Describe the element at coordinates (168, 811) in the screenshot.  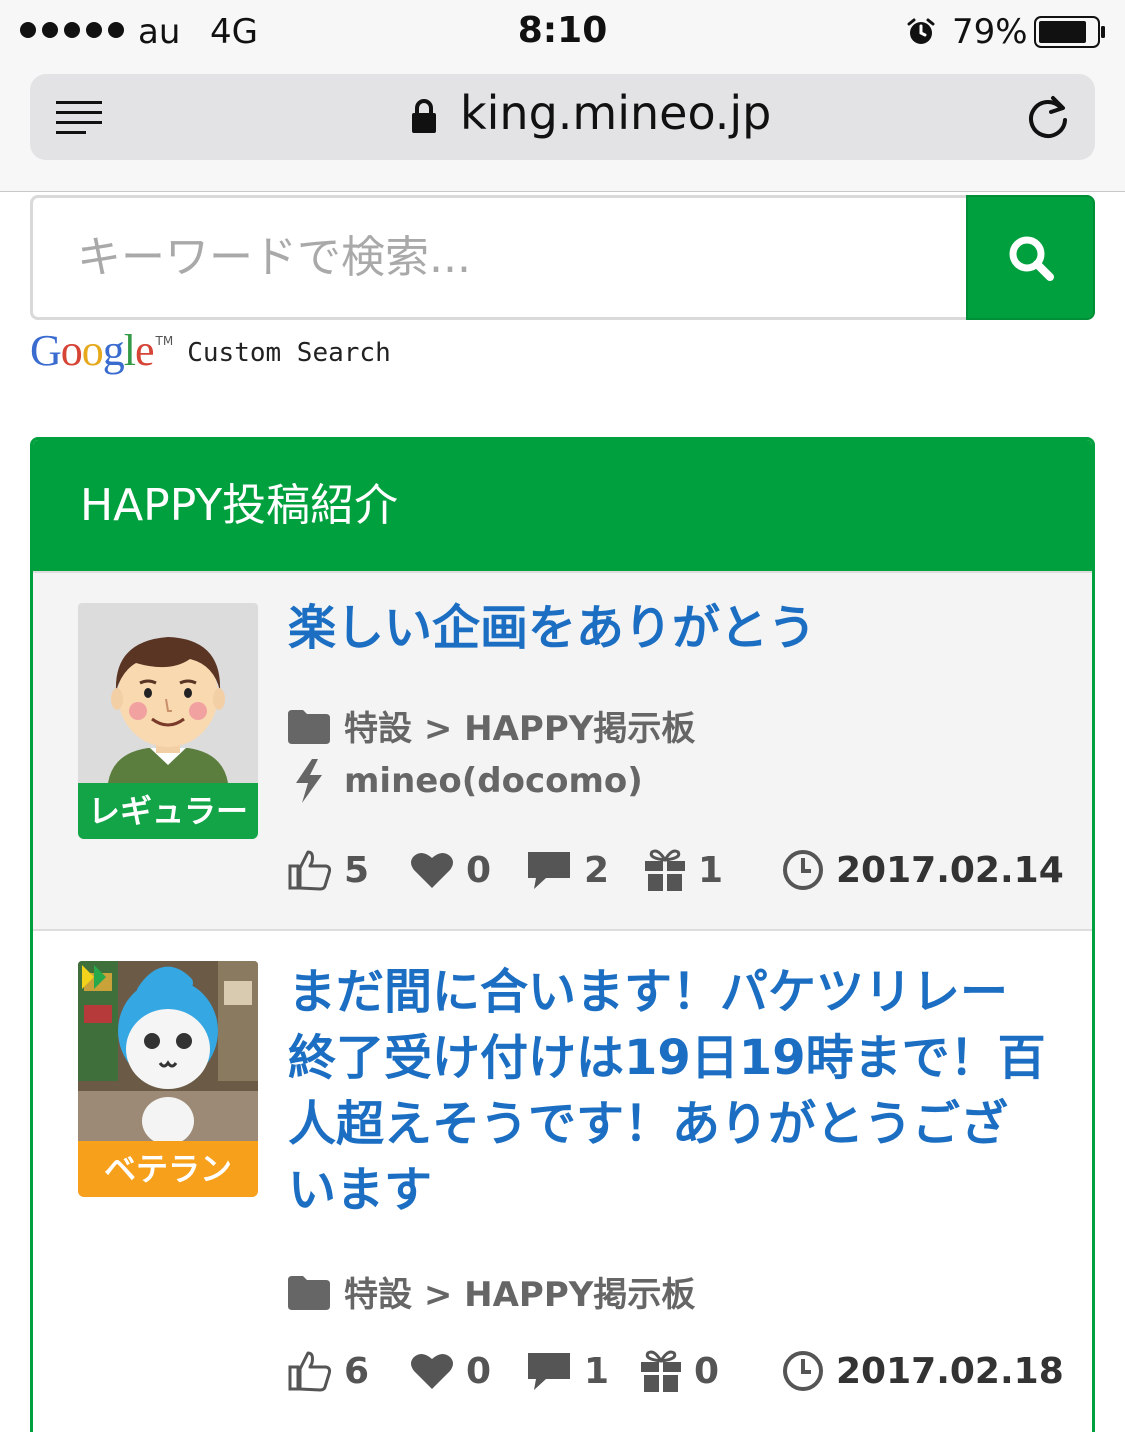
I see `rank-badge: レギュラー` at that location.